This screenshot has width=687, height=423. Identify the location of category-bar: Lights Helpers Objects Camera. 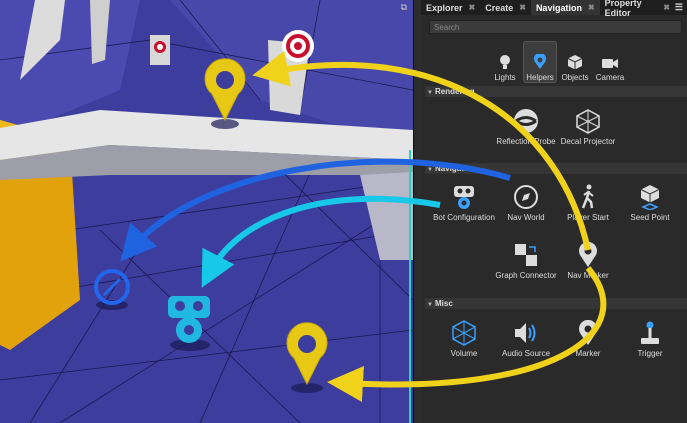
(557, 62).